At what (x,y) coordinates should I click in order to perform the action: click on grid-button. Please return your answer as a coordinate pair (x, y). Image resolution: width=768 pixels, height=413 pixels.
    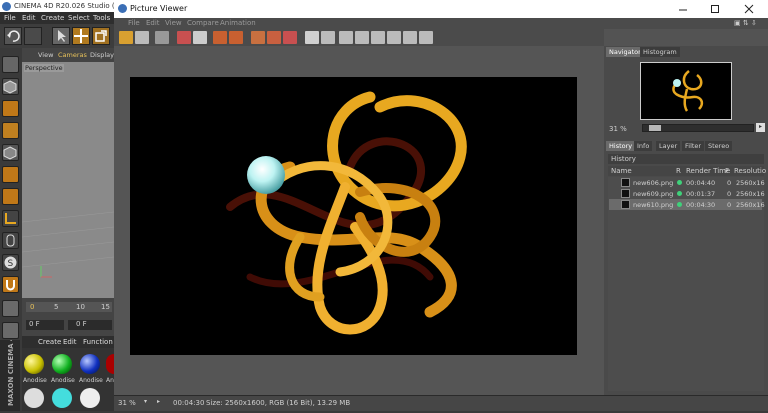
    Looking at the image, I should click on (10, 308).